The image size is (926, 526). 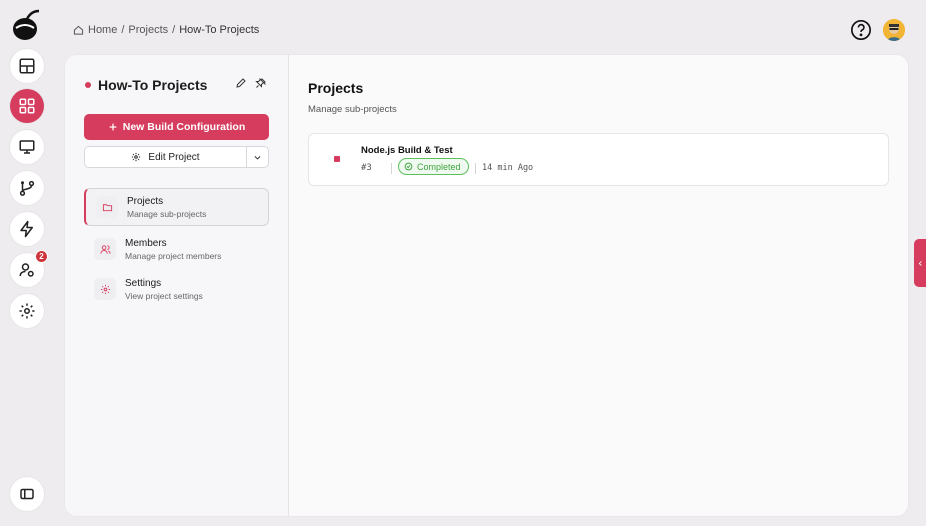 What do you see at coordinates (153, 85) in the screenshot?
I see `project-title: How-To Projects` at bounding box center [153, 85].